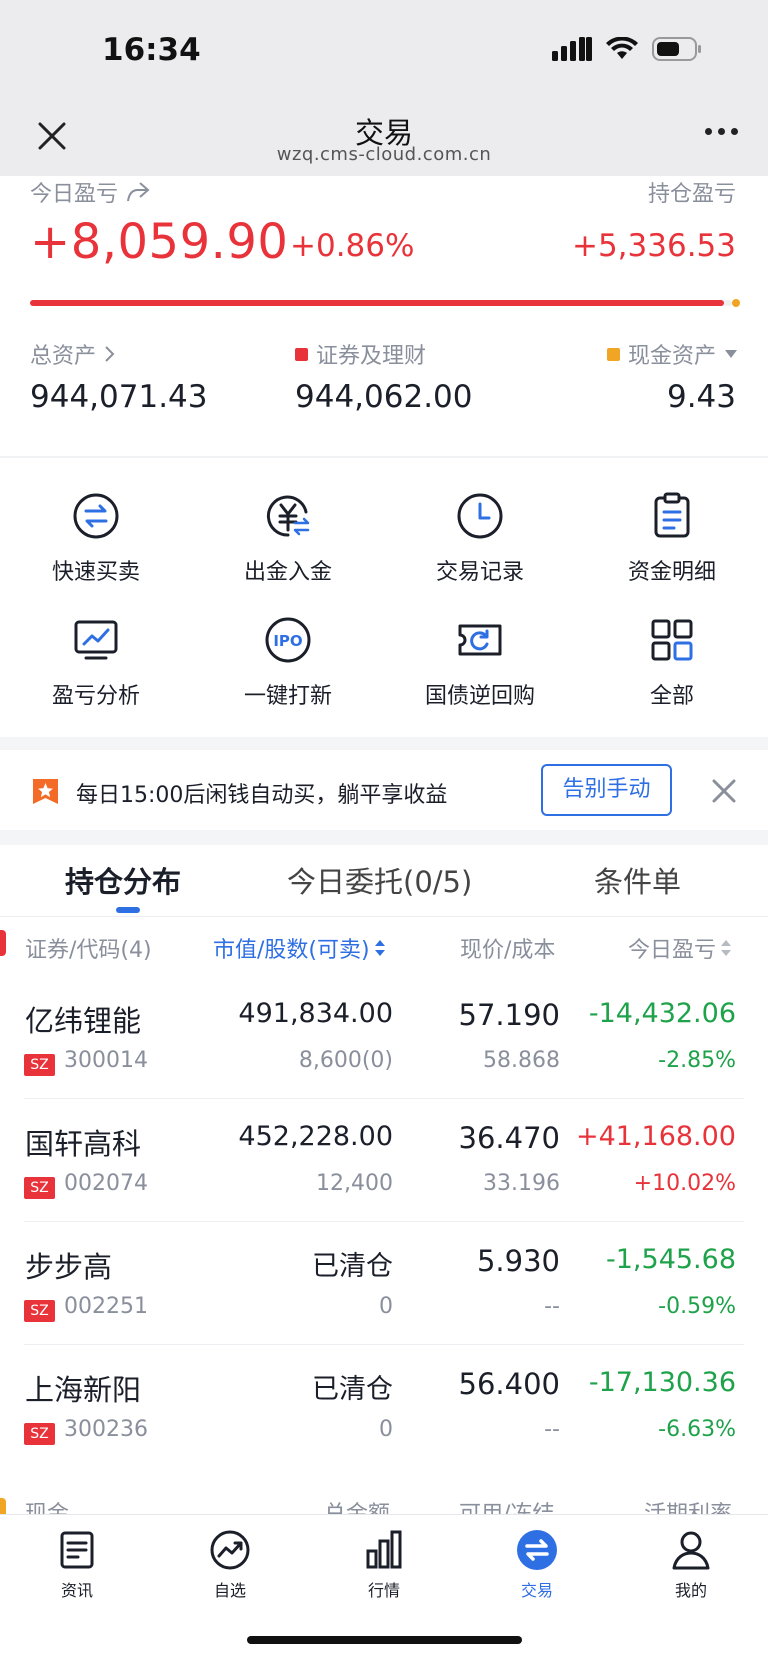 The width and height of the screenshot is (768, 1665). Describe the element at coordinates (509, 1384) in the screenshot. I see `current-price: 56.400` at that location.